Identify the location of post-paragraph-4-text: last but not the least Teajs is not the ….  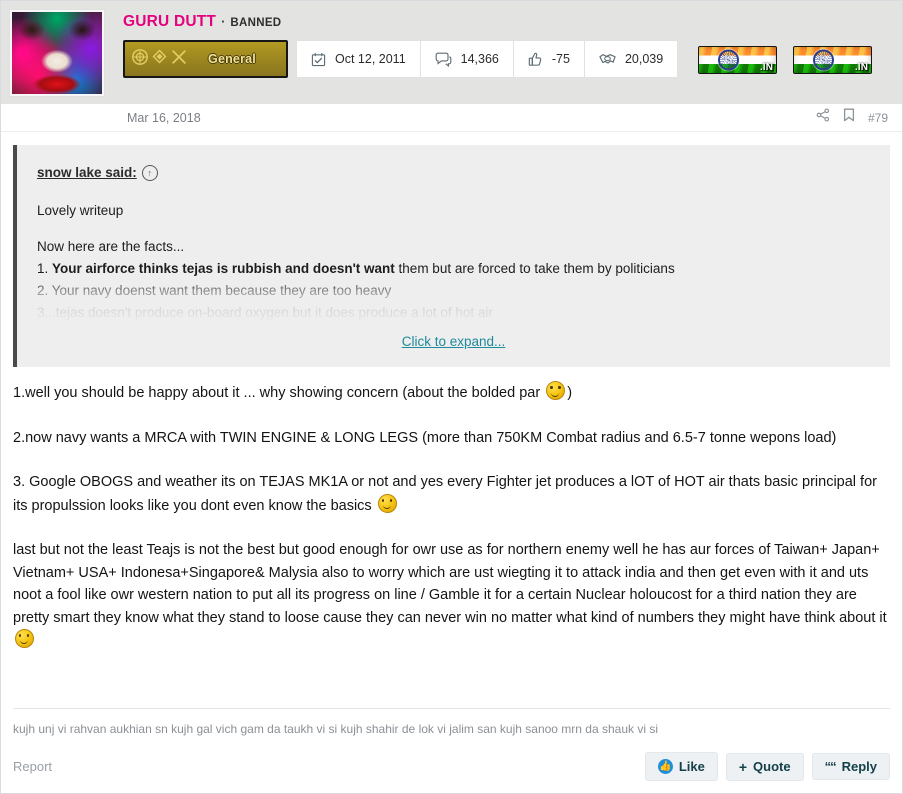
(450, 584).